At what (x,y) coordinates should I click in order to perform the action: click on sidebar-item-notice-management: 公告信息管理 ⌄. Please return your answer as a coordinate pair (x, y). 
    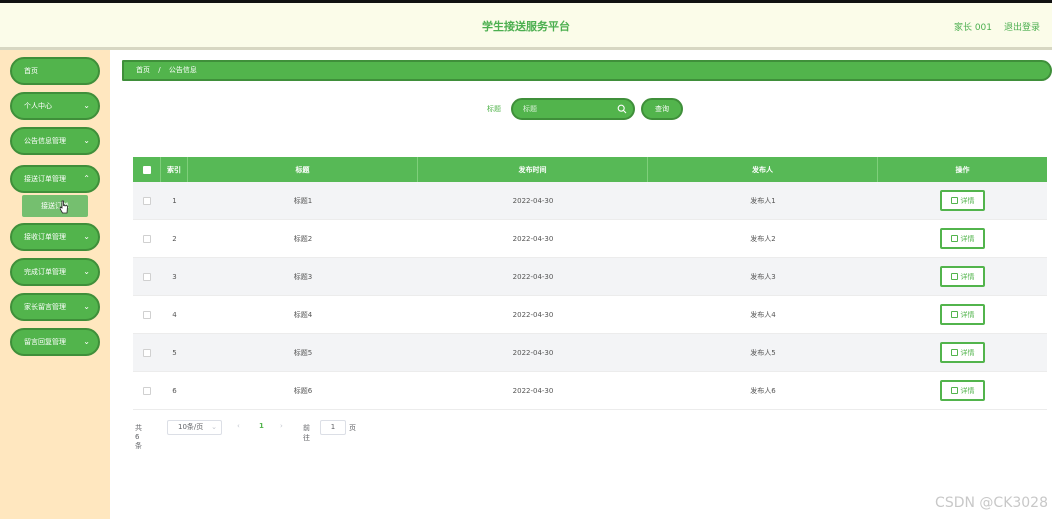
    Looking at the image, I should click on (55, 141).